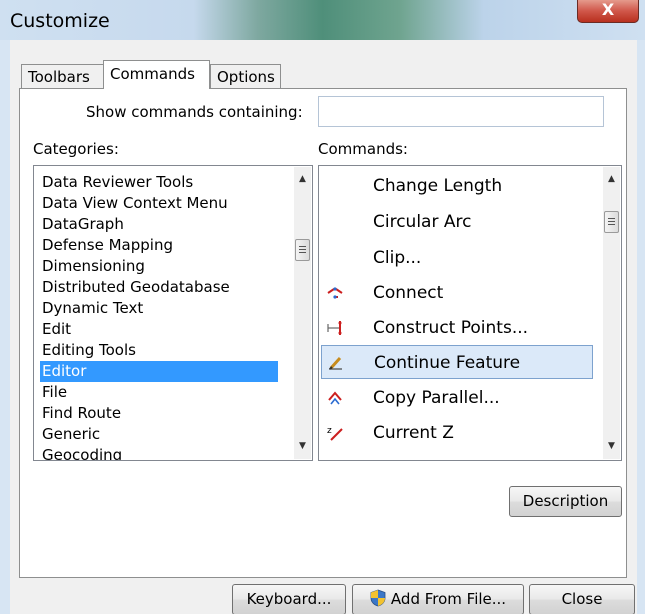  What do you see at coordinates (413, 433) in the screenshot?
I see `command-label: Current Z` at bounding box center [413, 433].